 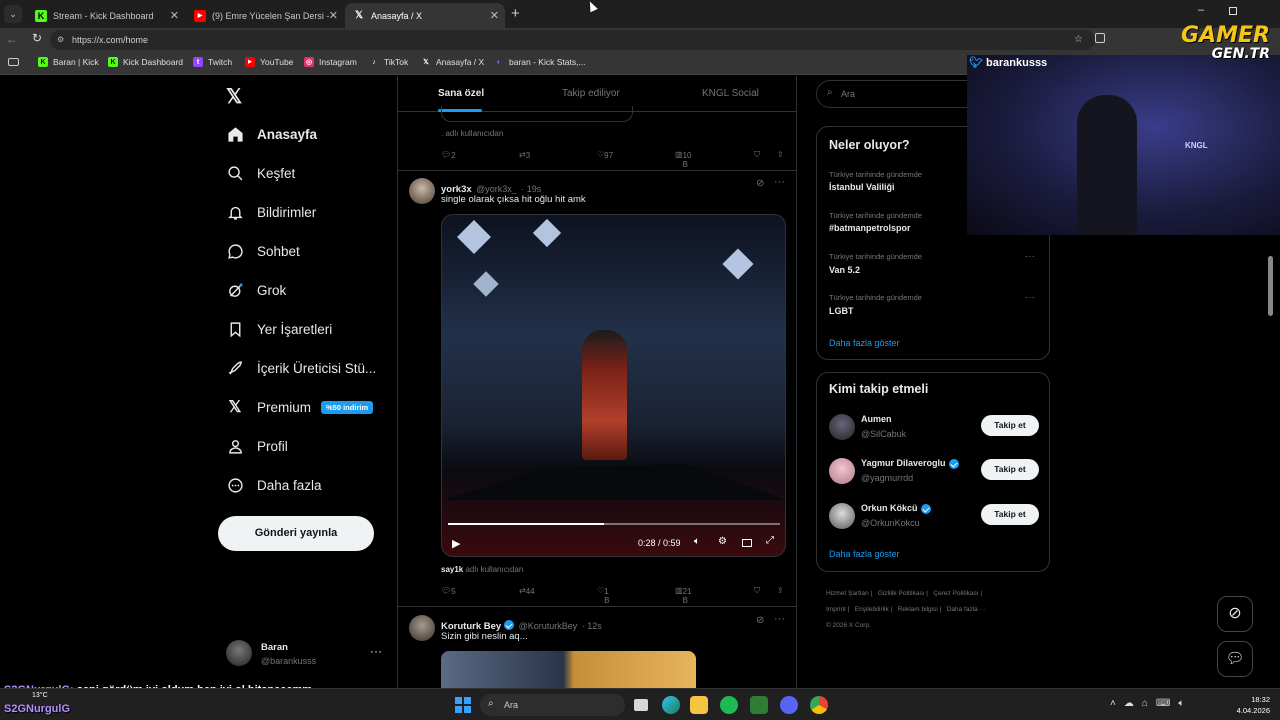 What do you see at coordinates (722, 541) in the screenshot?
I see `settings-icon: ⚙` at bounding box center [722, 541].